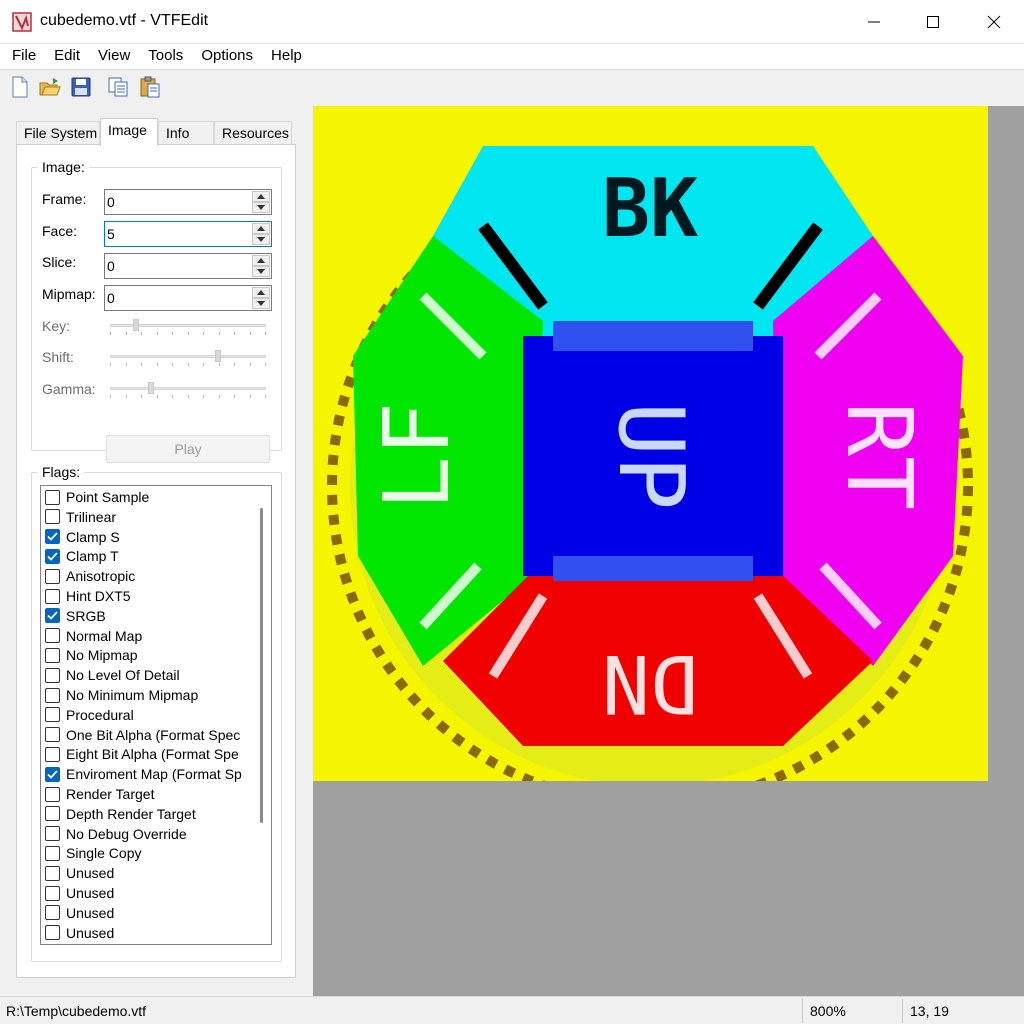 The image size is (1024, 1024). I want to click on slice-input, so click(177, 266).